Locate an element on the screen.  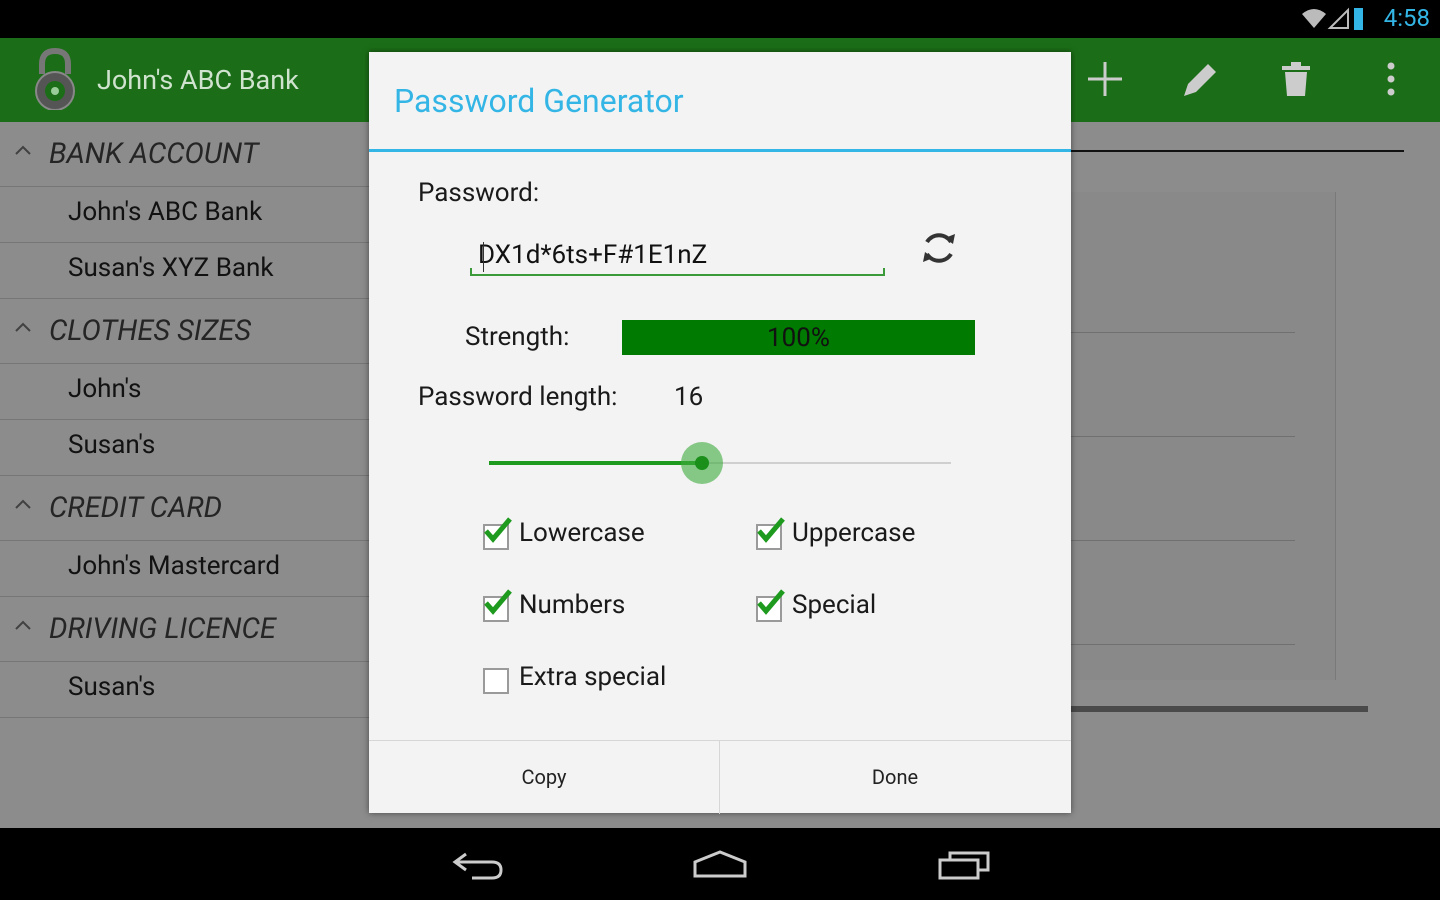
copy-button: Copy is located at coordinates (544, 777).